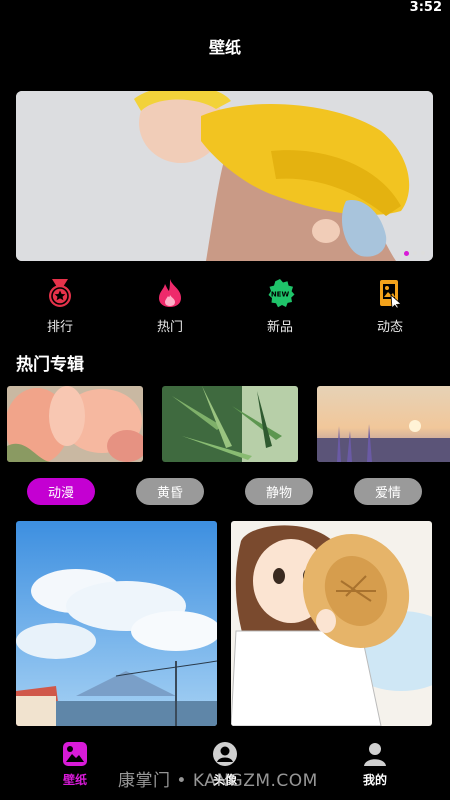 The width and height of the screenshot is (450, 800). What do you see at coordinates (50, 365) in the screenshot?
I see `section-title-hot-albums: 热门专辑` at bounding box center [50, 365].